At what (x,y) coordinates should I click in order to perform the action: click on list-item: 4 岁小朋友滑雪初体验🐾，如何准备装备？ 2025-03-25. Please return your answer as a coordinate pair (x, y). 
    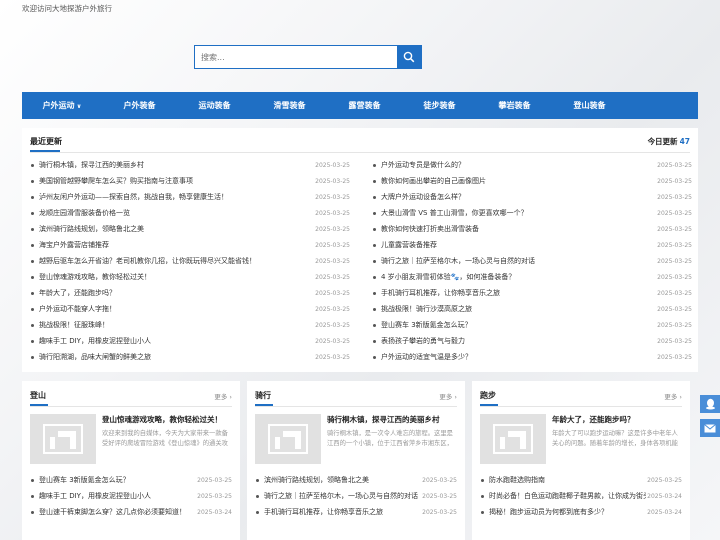
    Looking at the image, I should click on (532, 277).